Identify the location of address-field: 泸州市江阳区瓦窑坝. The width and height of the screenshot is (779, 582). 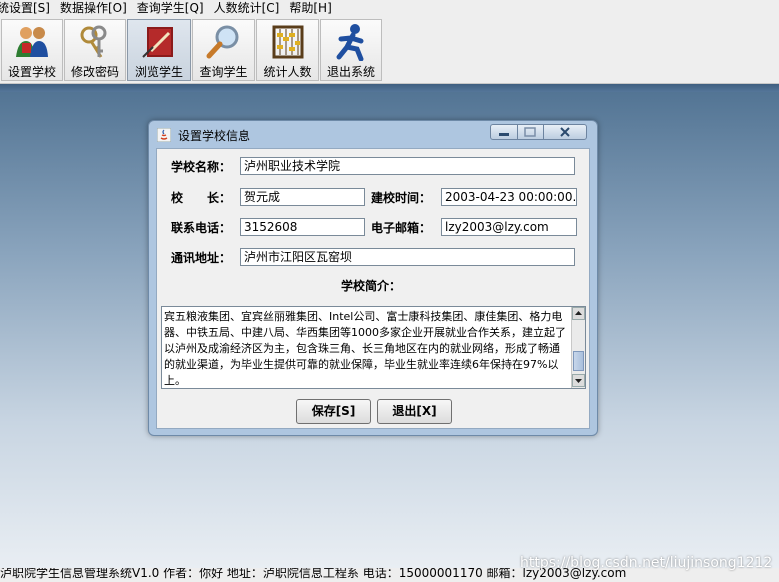
(407, 257).